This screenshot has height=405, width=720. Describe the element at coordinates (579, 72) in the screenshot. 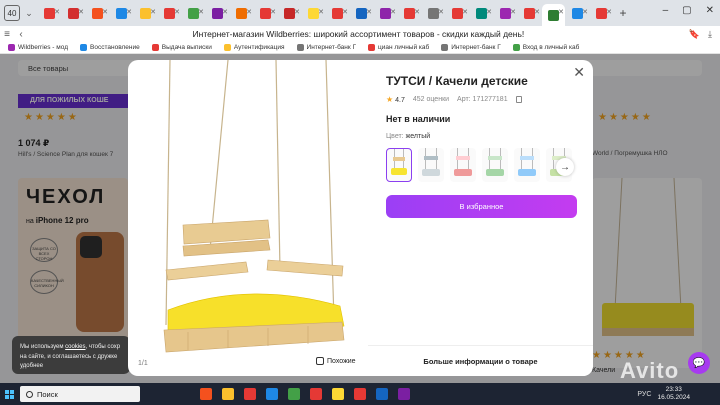

I see `close-icon: ✕` at that location.